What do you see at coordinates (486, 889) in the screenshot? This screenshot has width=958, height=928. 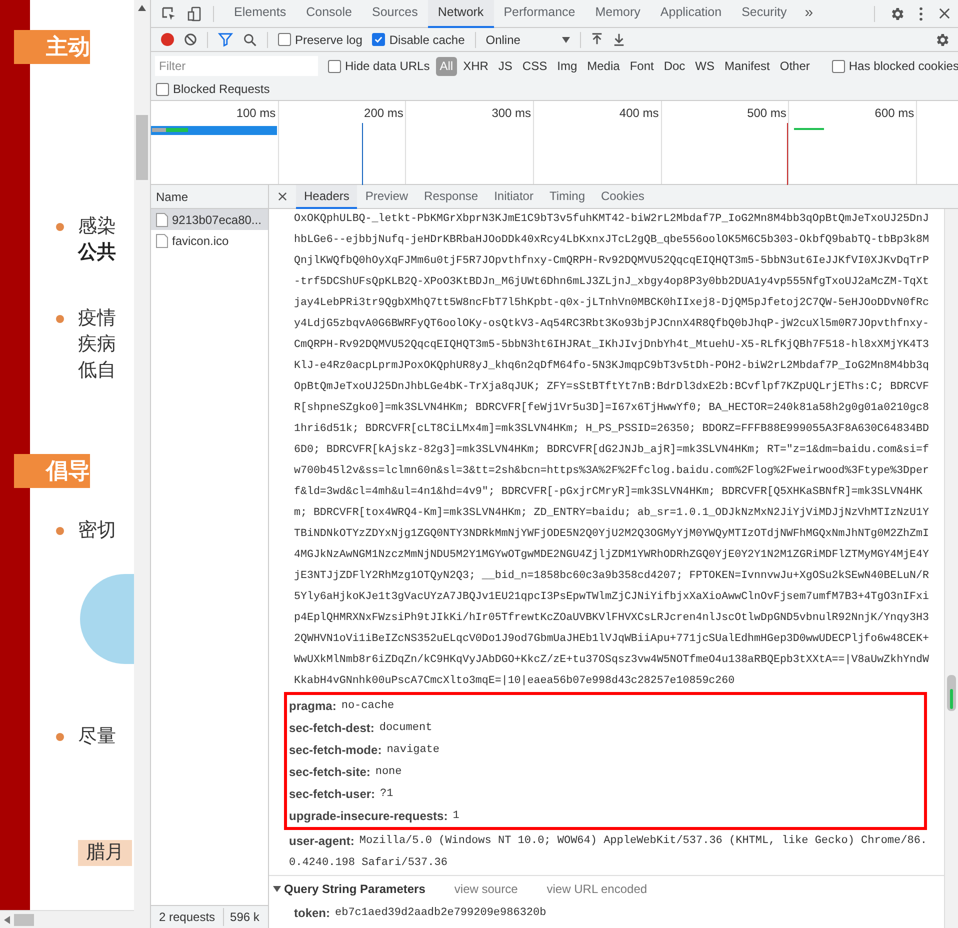 I see `view-link: view source` at bounding box center [486, 889].